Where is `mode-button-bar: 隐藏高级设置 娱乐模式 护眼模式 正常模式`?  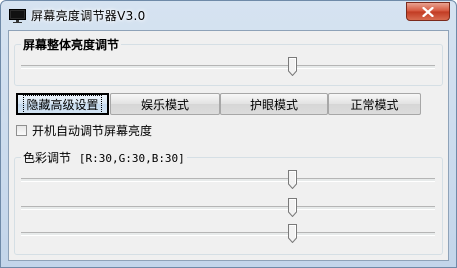 mode-button-bar: 隐藏高级设置 娱乐模式 护眼模式 正常模式 is located at coordinates (218, 104).